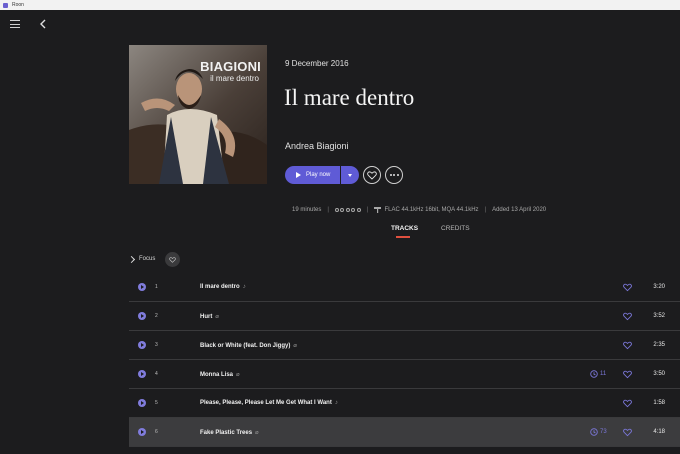 The width and height of the screenshot is (680, 454). What do you see at coordinates (156, 345) in the screenshot?
I see `track-number: 3` at bounding box center [156, 345].